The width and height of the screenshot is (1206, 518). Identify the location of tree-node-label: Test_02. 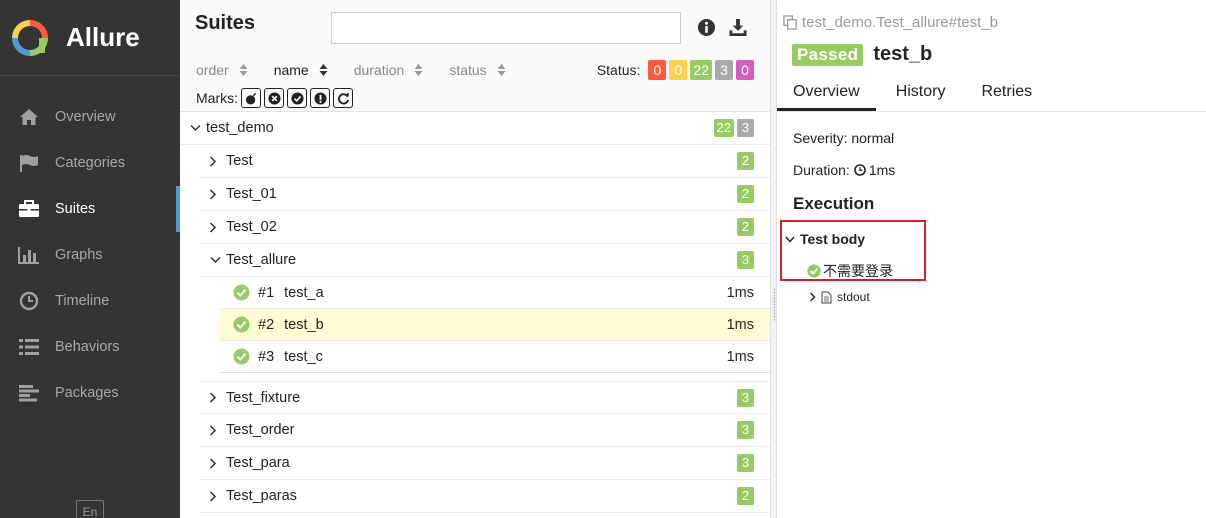
(251, 227).